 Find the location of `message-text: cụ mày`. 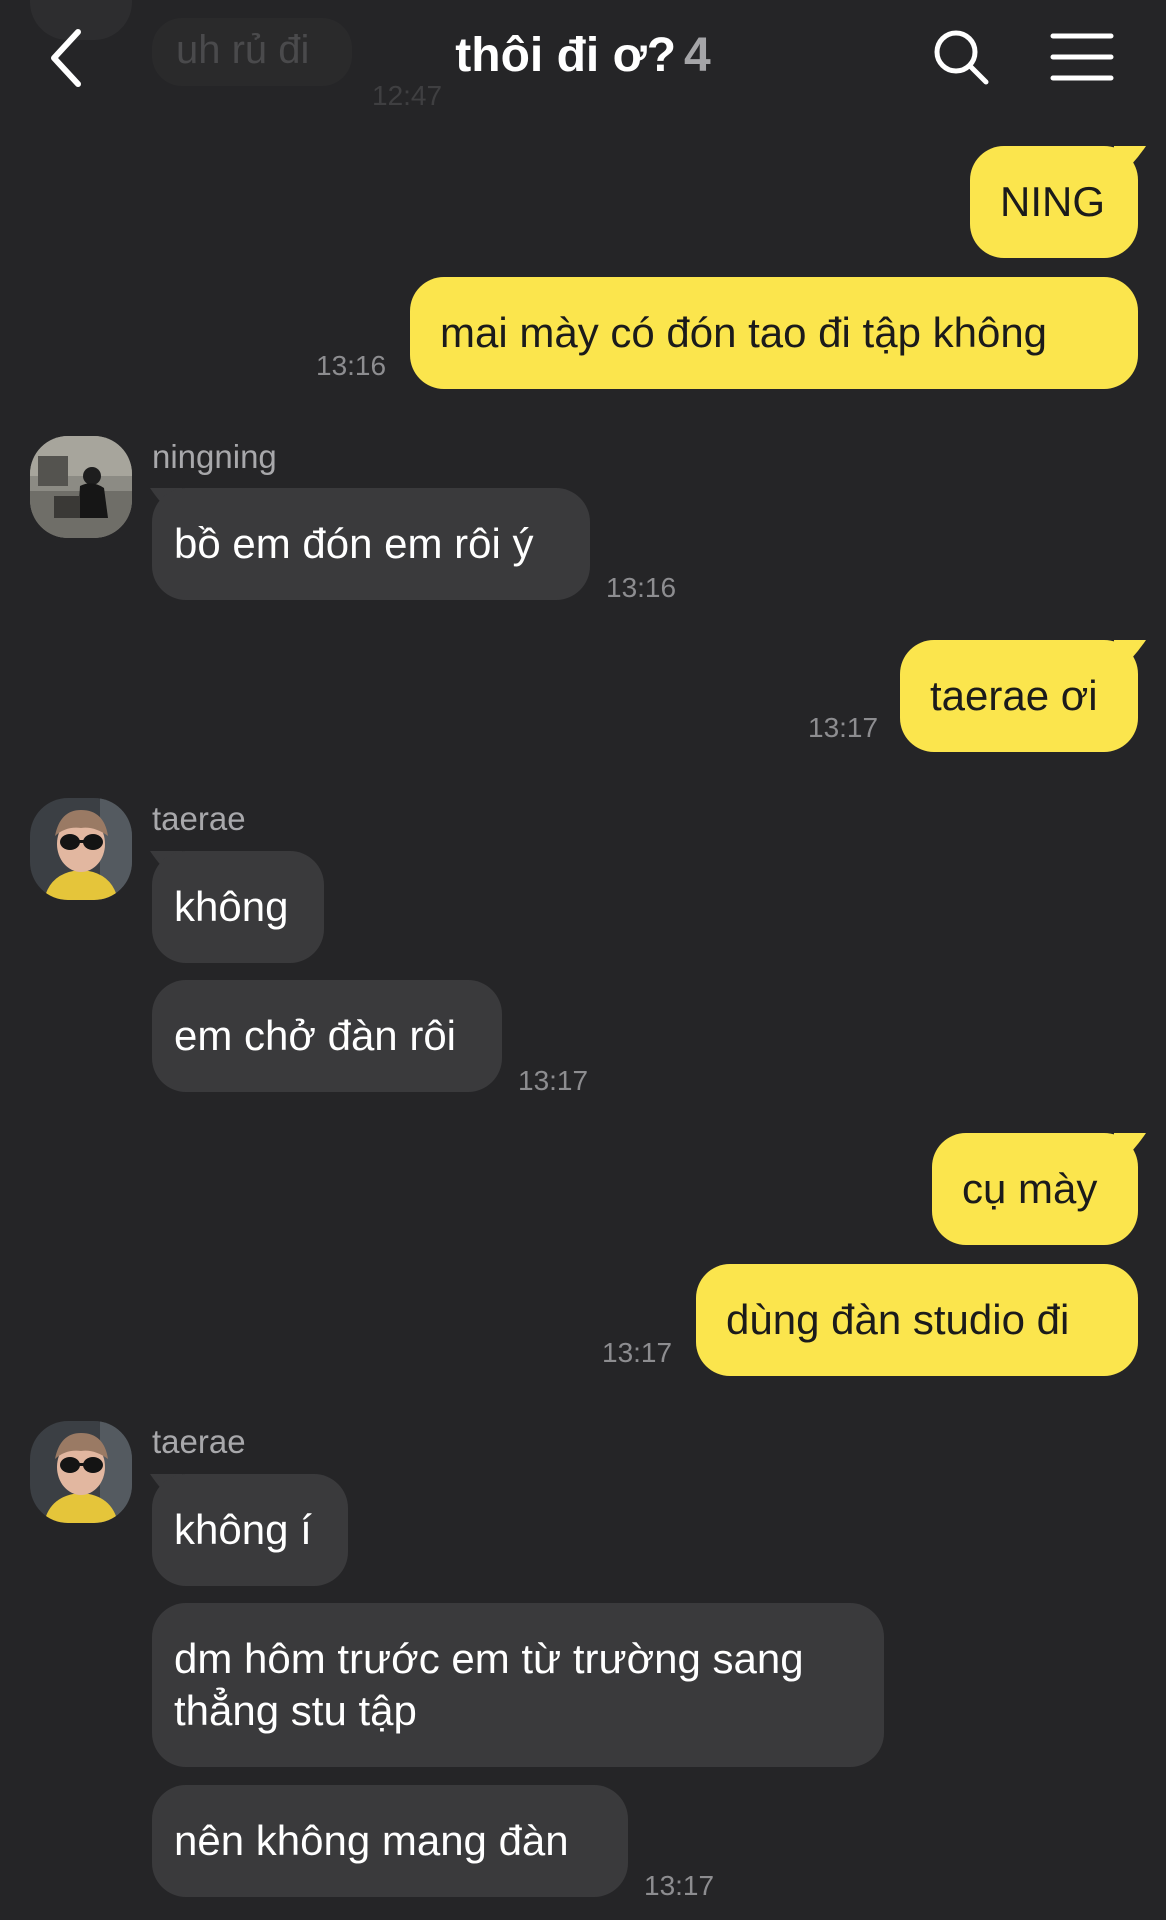

message-text: cụ mày is located at coordinates (1030, 1188).